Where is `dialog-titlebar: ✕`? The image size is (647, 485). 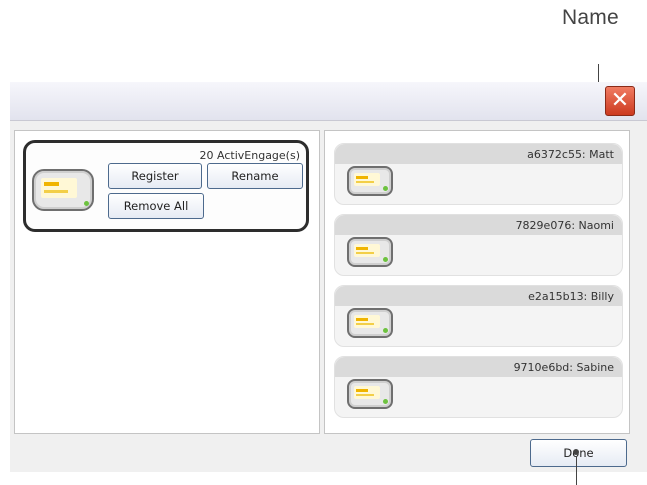 dialog-titlebar: ✕ is located at coordinates (328, 101).